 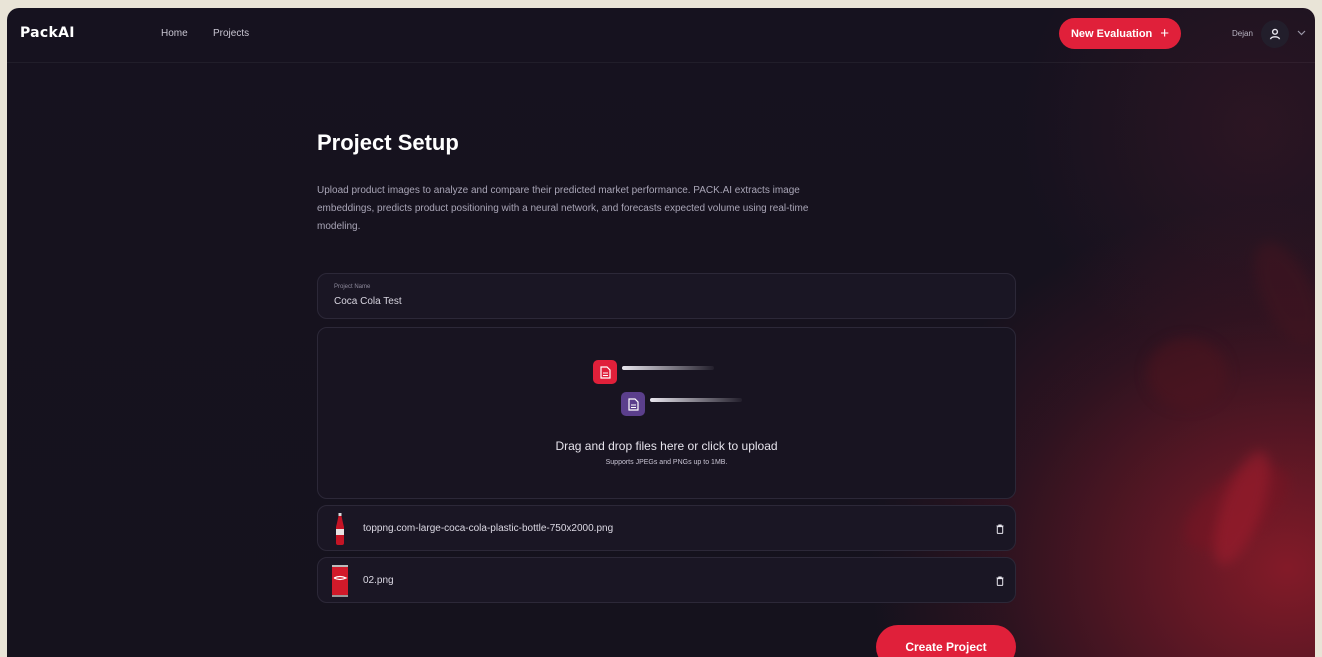 I want to click on create-project-button: Create Project, so click(x=946, y=641).